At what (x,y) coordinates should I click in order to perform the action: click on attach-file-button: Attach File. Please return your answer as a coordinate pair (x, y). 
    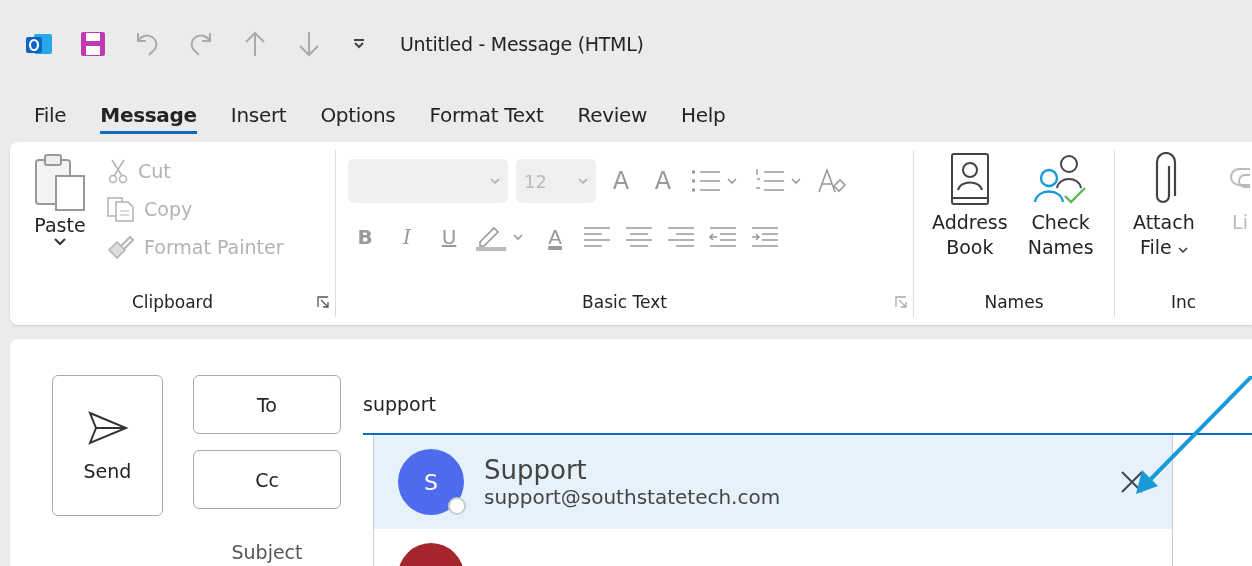
    Looking at the image, I should click on (1164, 218).